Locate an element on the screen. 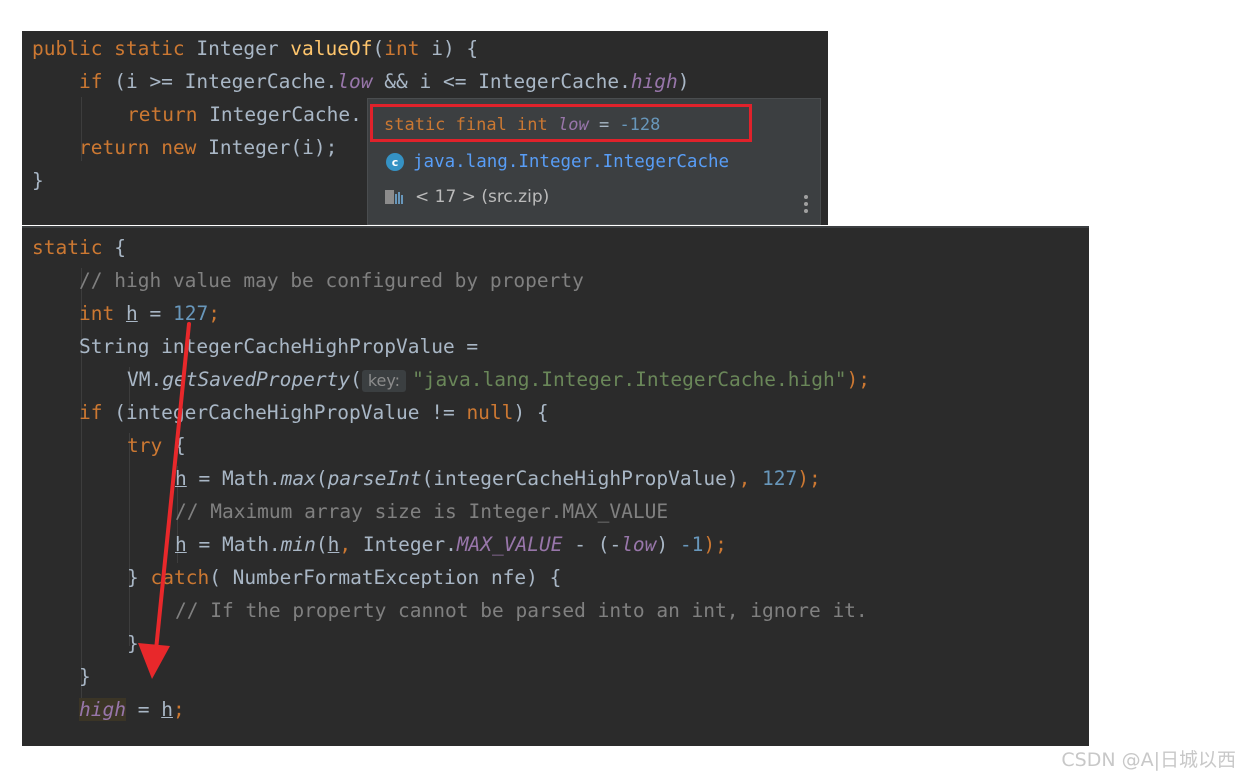 The width and height of the screenshot is (1242, 777). watermark: CSDN @A|日城以西 is located at coordinates (1148, 760).